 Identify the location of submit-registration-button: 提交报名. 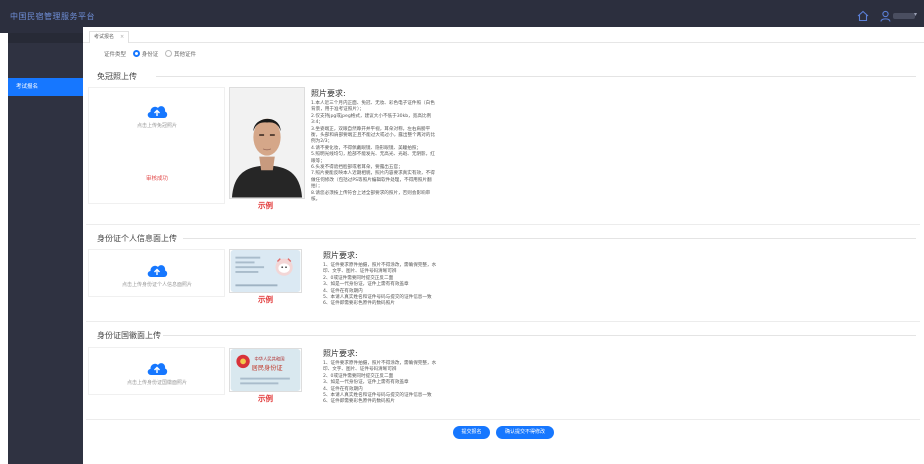
(471, 432).